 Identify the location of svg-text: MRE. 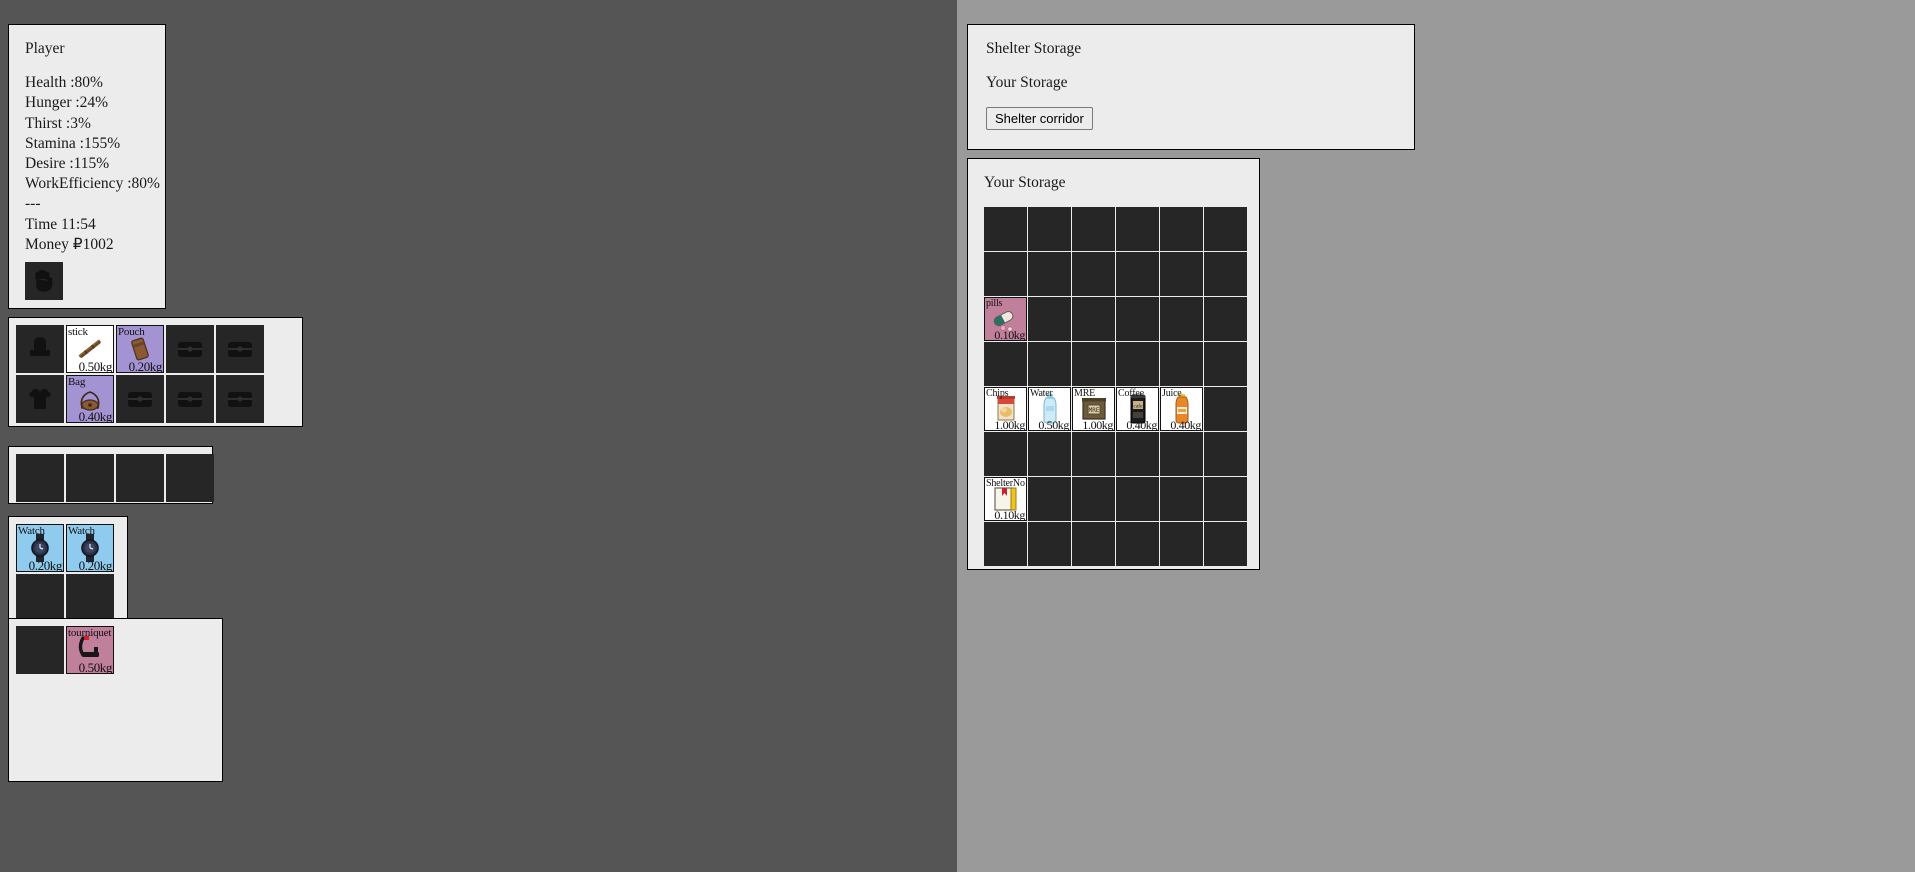
(1093, 410).